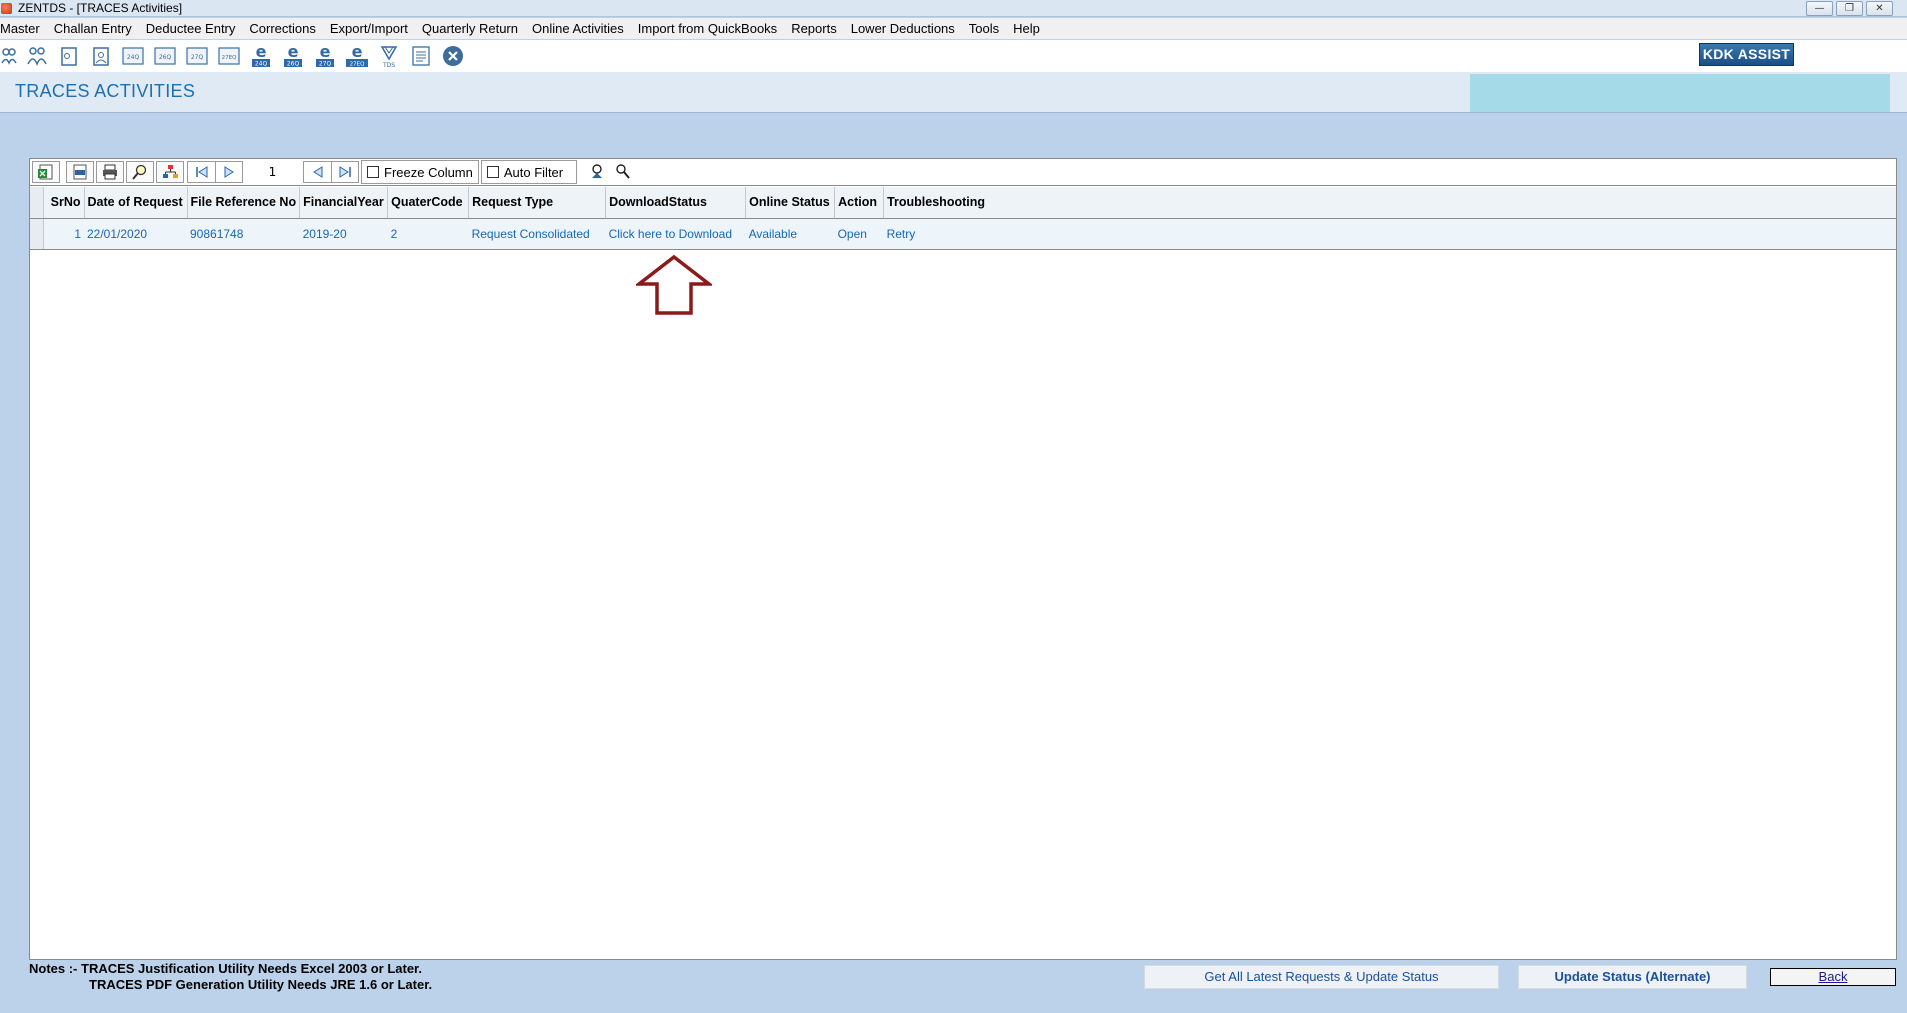 The image size is (1907, 1013). I want to click on row-selector-header, so click(37, 203).